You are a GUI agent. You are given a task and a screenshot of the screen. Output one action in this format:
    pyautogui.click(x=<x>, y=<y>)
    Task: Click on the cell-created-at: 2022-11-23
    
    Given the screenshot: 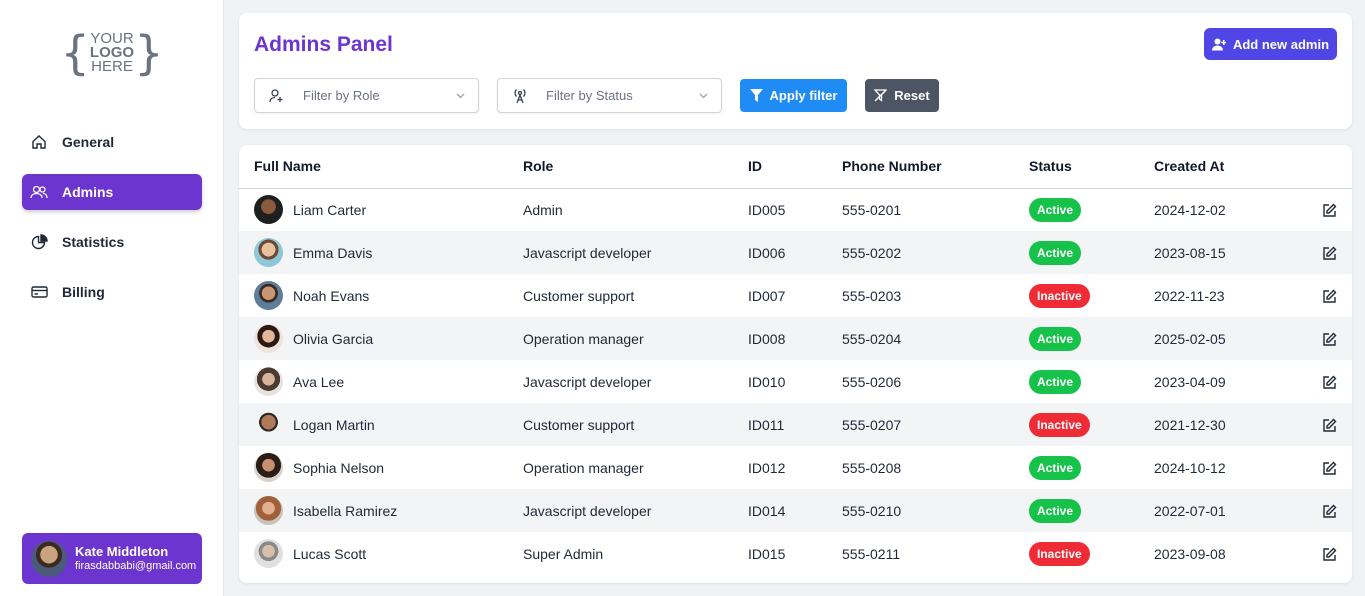 What is the action you would take?
    pyautogui.click(x=1189, y=295)
    